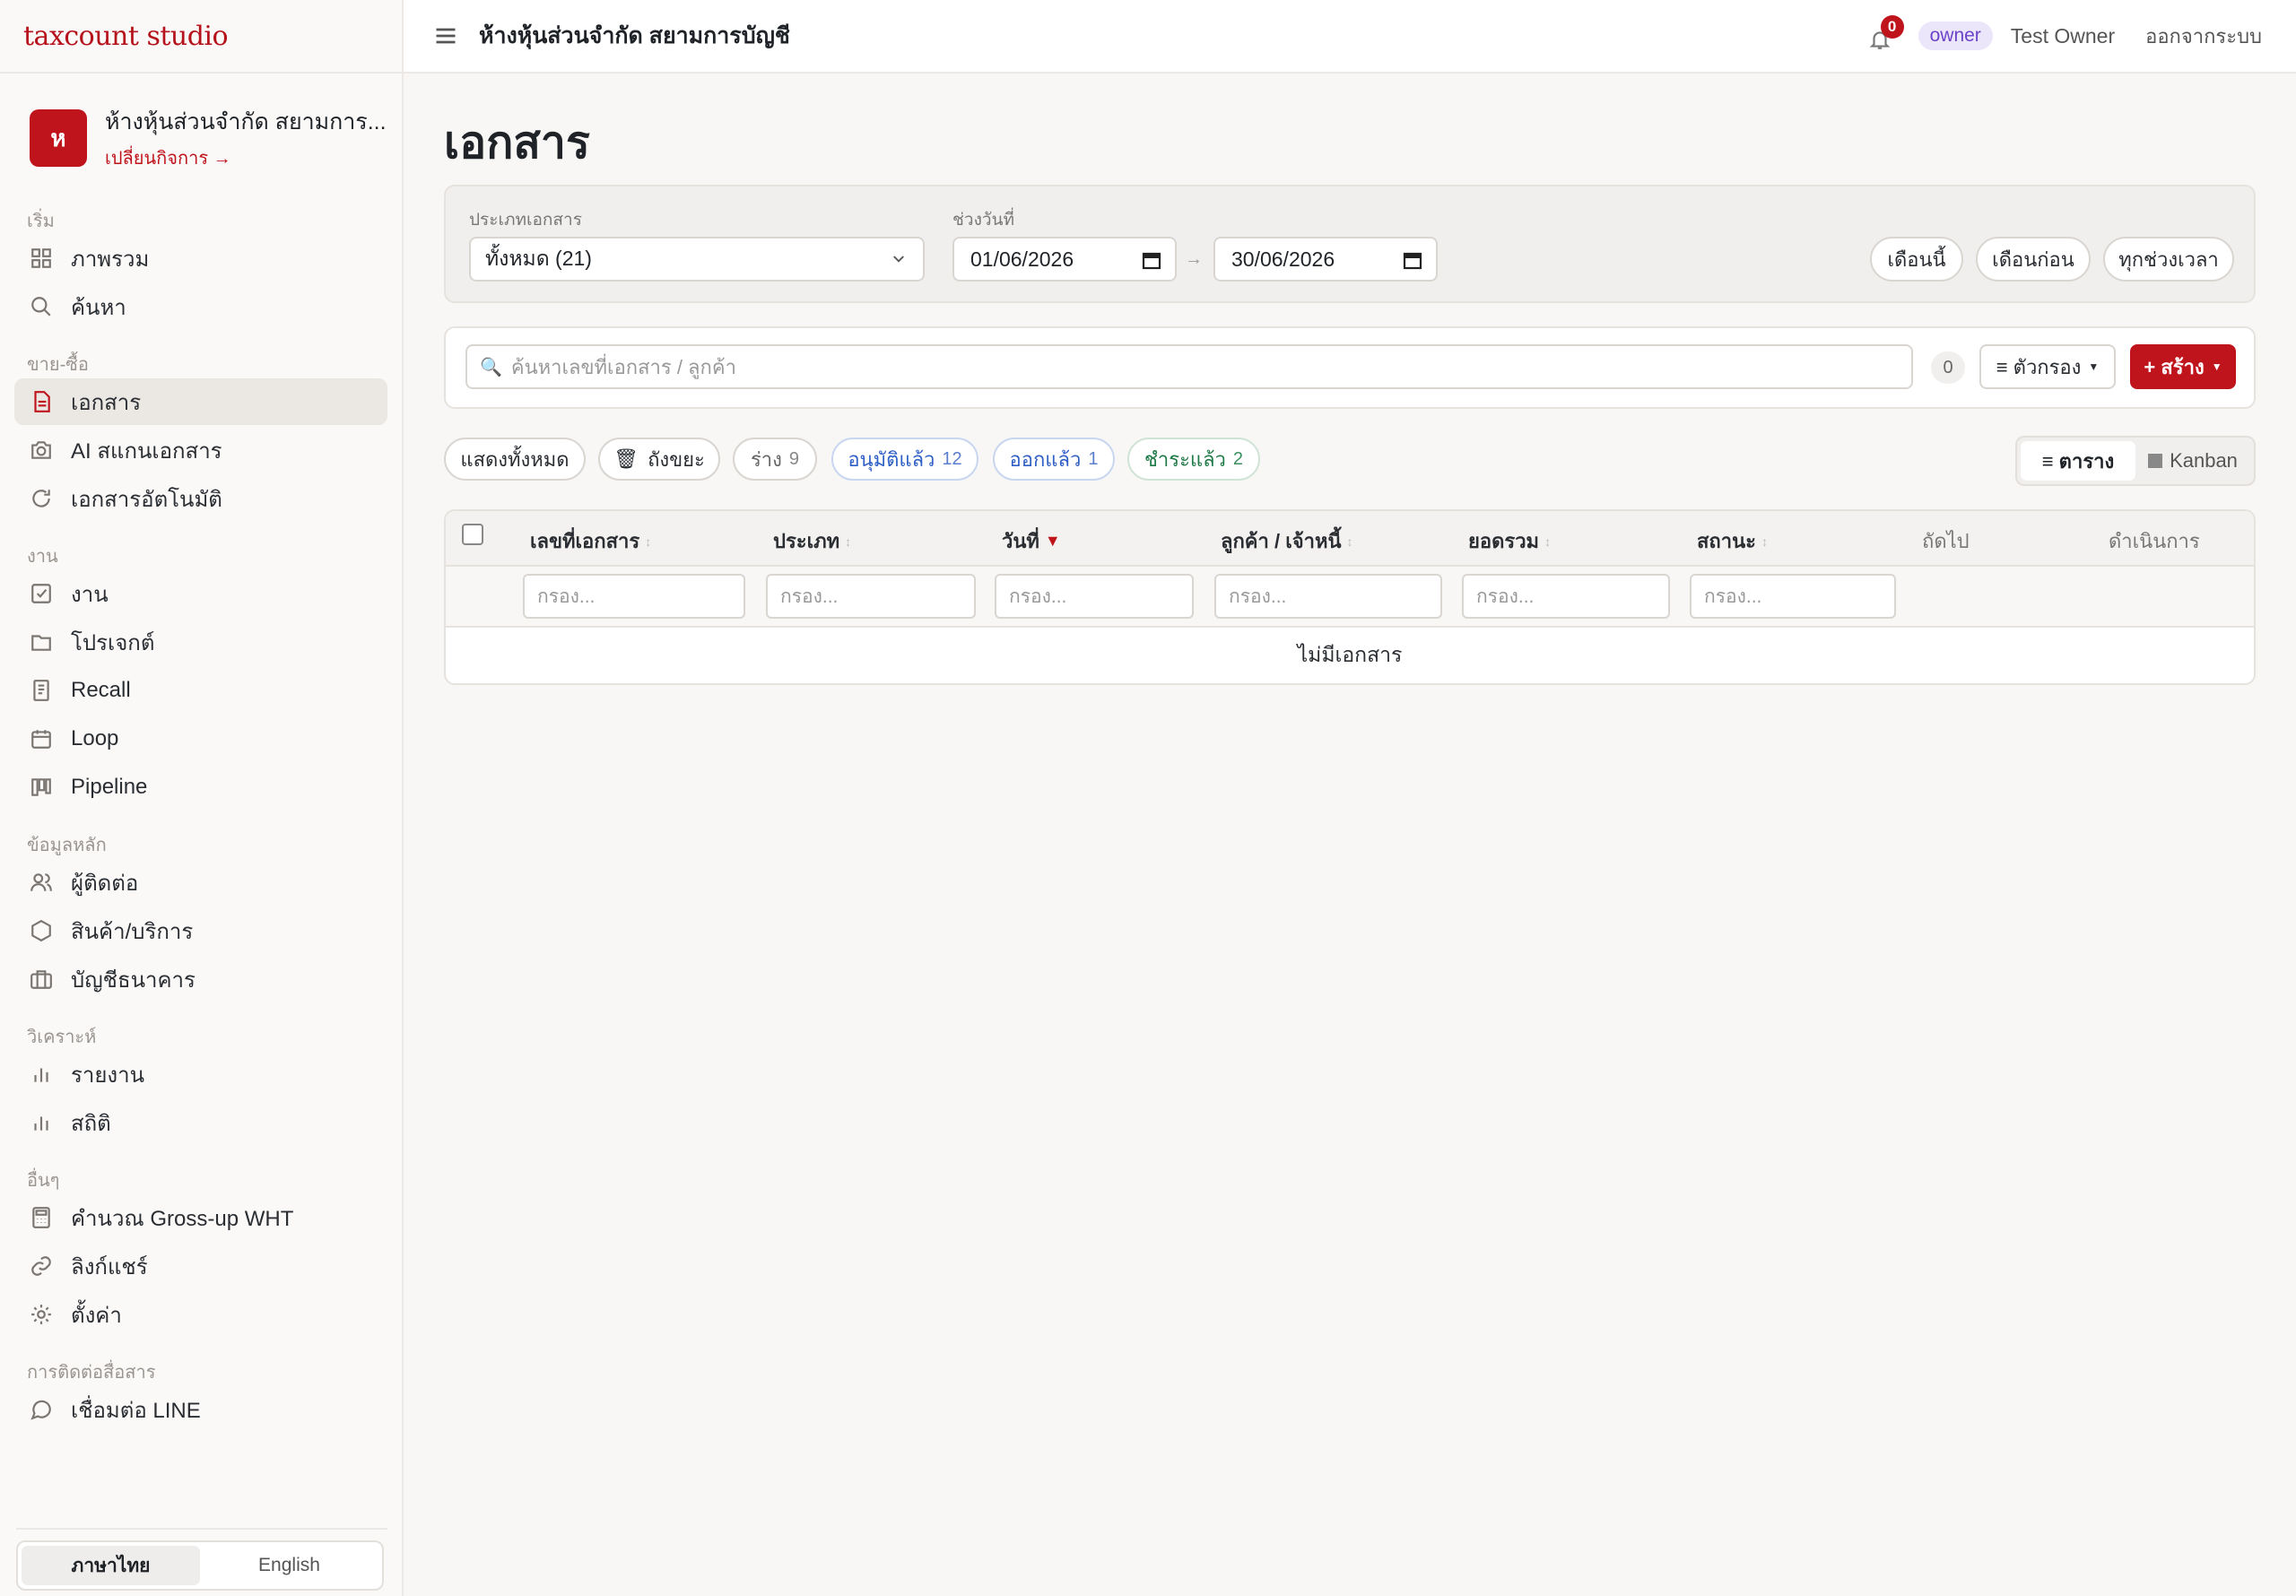 Image resolution: width=2296 pixels, height=1596 pixels. What do you see at coordinates (445, 35) in the screenshot?
I see `menu-toggle-icon` at bounding box center [445, 35].